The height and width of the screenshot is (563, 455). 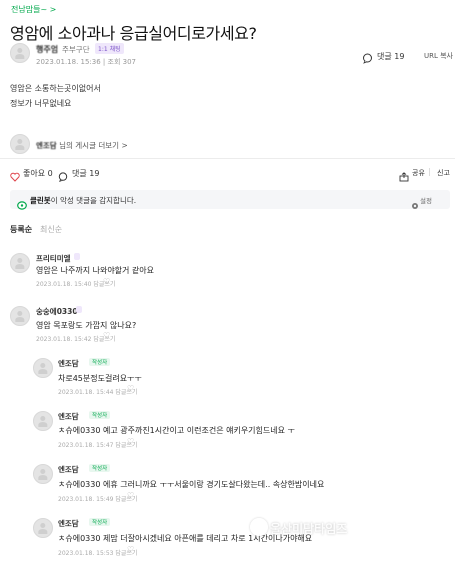 I want to click on comment-count-label: 댓글 19, so click(x=390, y=56).